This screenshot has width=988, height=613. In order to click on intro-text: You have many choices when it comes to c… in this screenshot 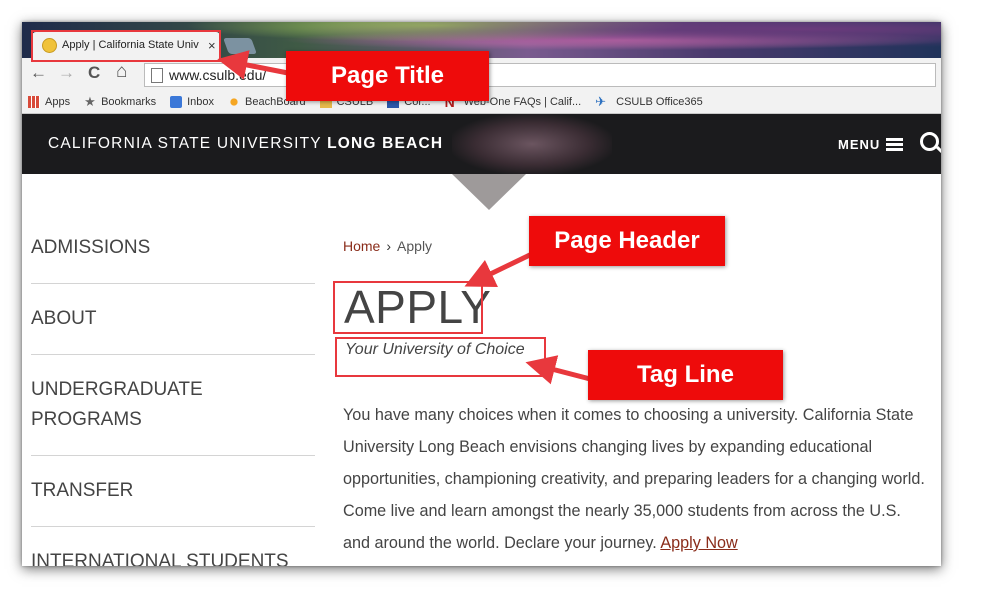, I will do `click(634, 479)`.